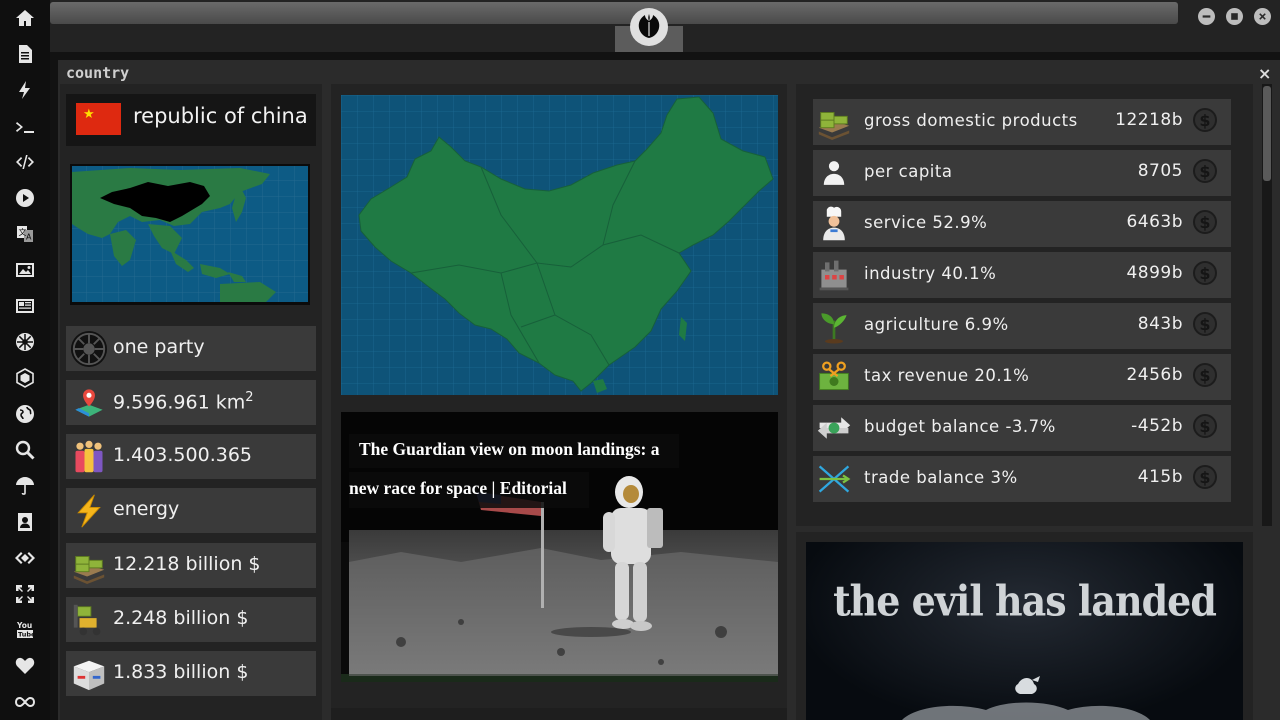 This screenshot has width=1280, height=720. Describe the element at coordinates (1154, 375) in the screenshot. I see `economy-value: 2456b` at that location.